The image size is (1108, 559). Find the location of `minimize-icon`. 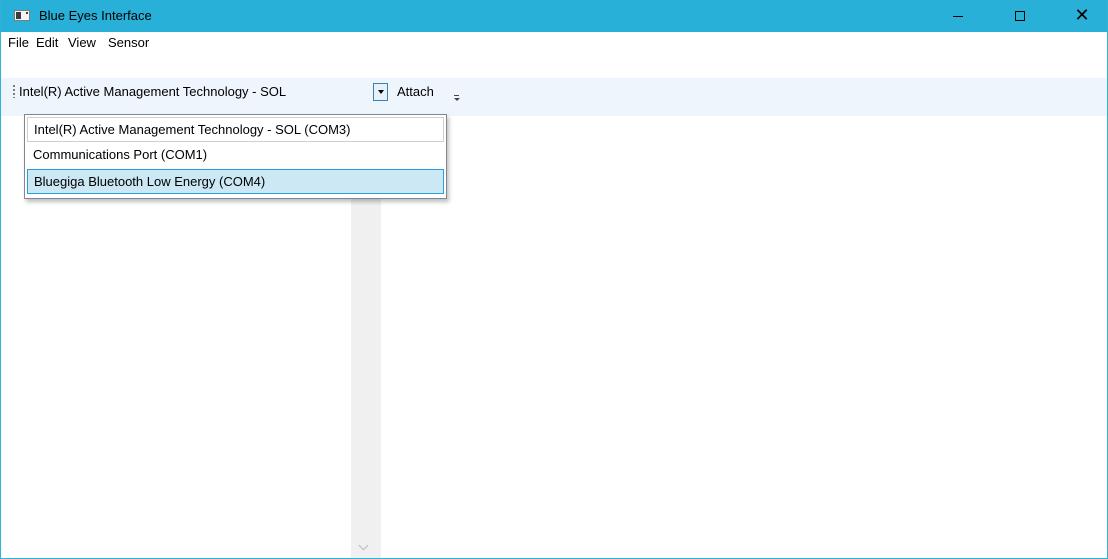

minimize-icon is located at coordinates (958, 16).